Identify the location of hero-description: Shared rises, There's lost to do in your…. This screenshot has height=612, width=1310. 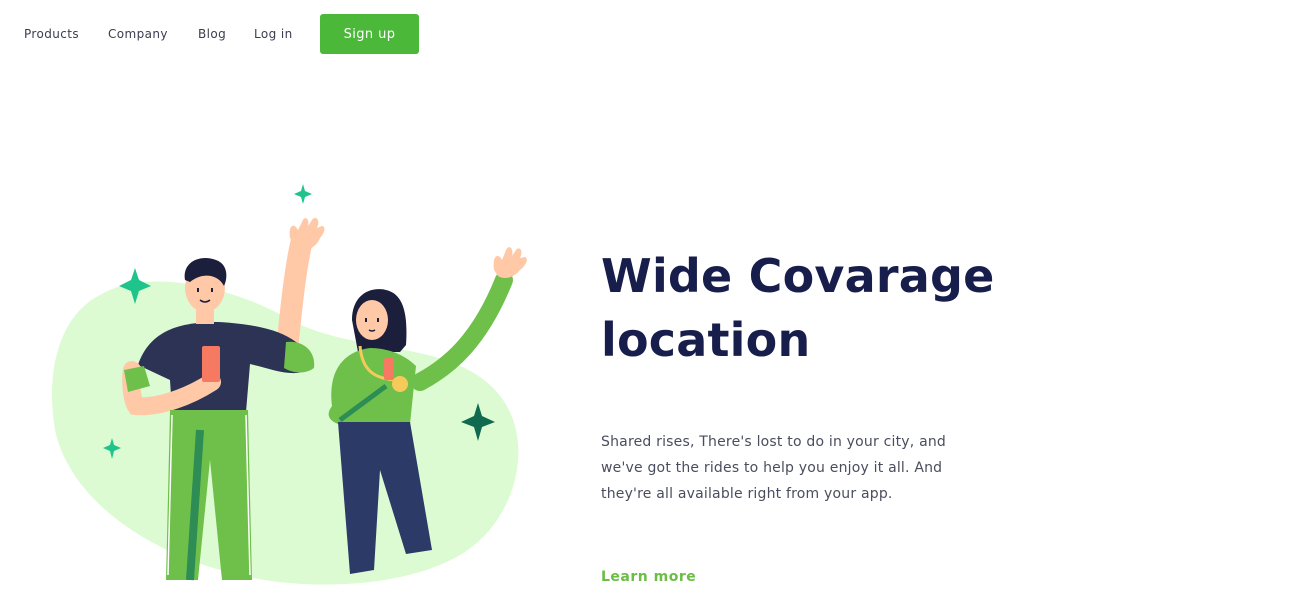
(774, 468).